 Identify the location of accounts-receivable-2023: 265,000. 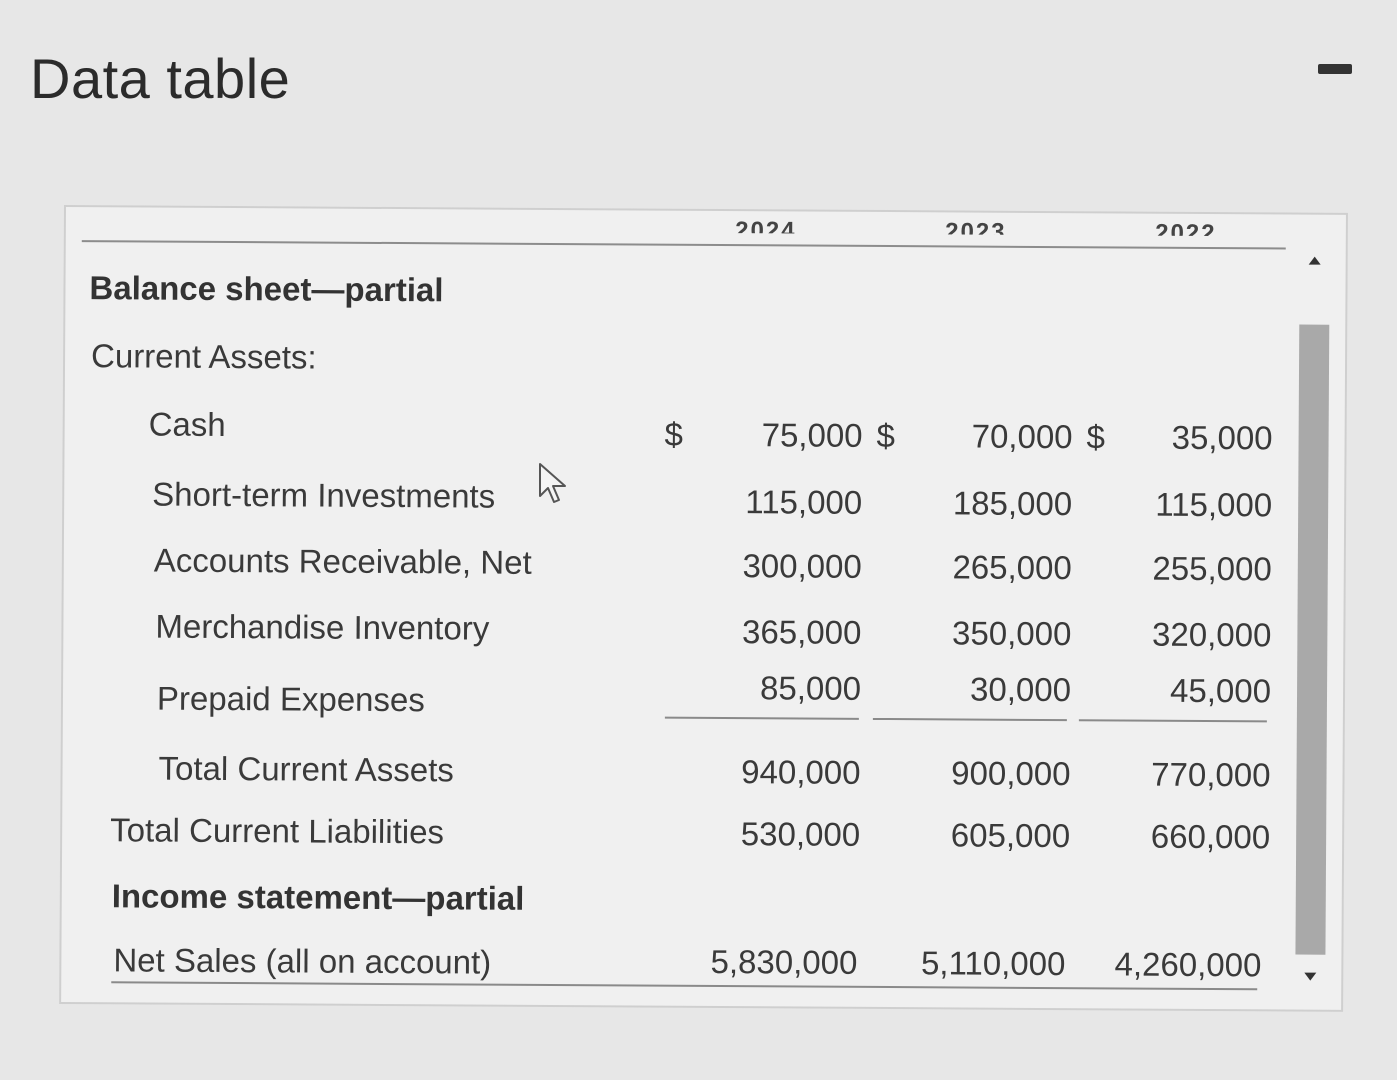
(1012, 567).